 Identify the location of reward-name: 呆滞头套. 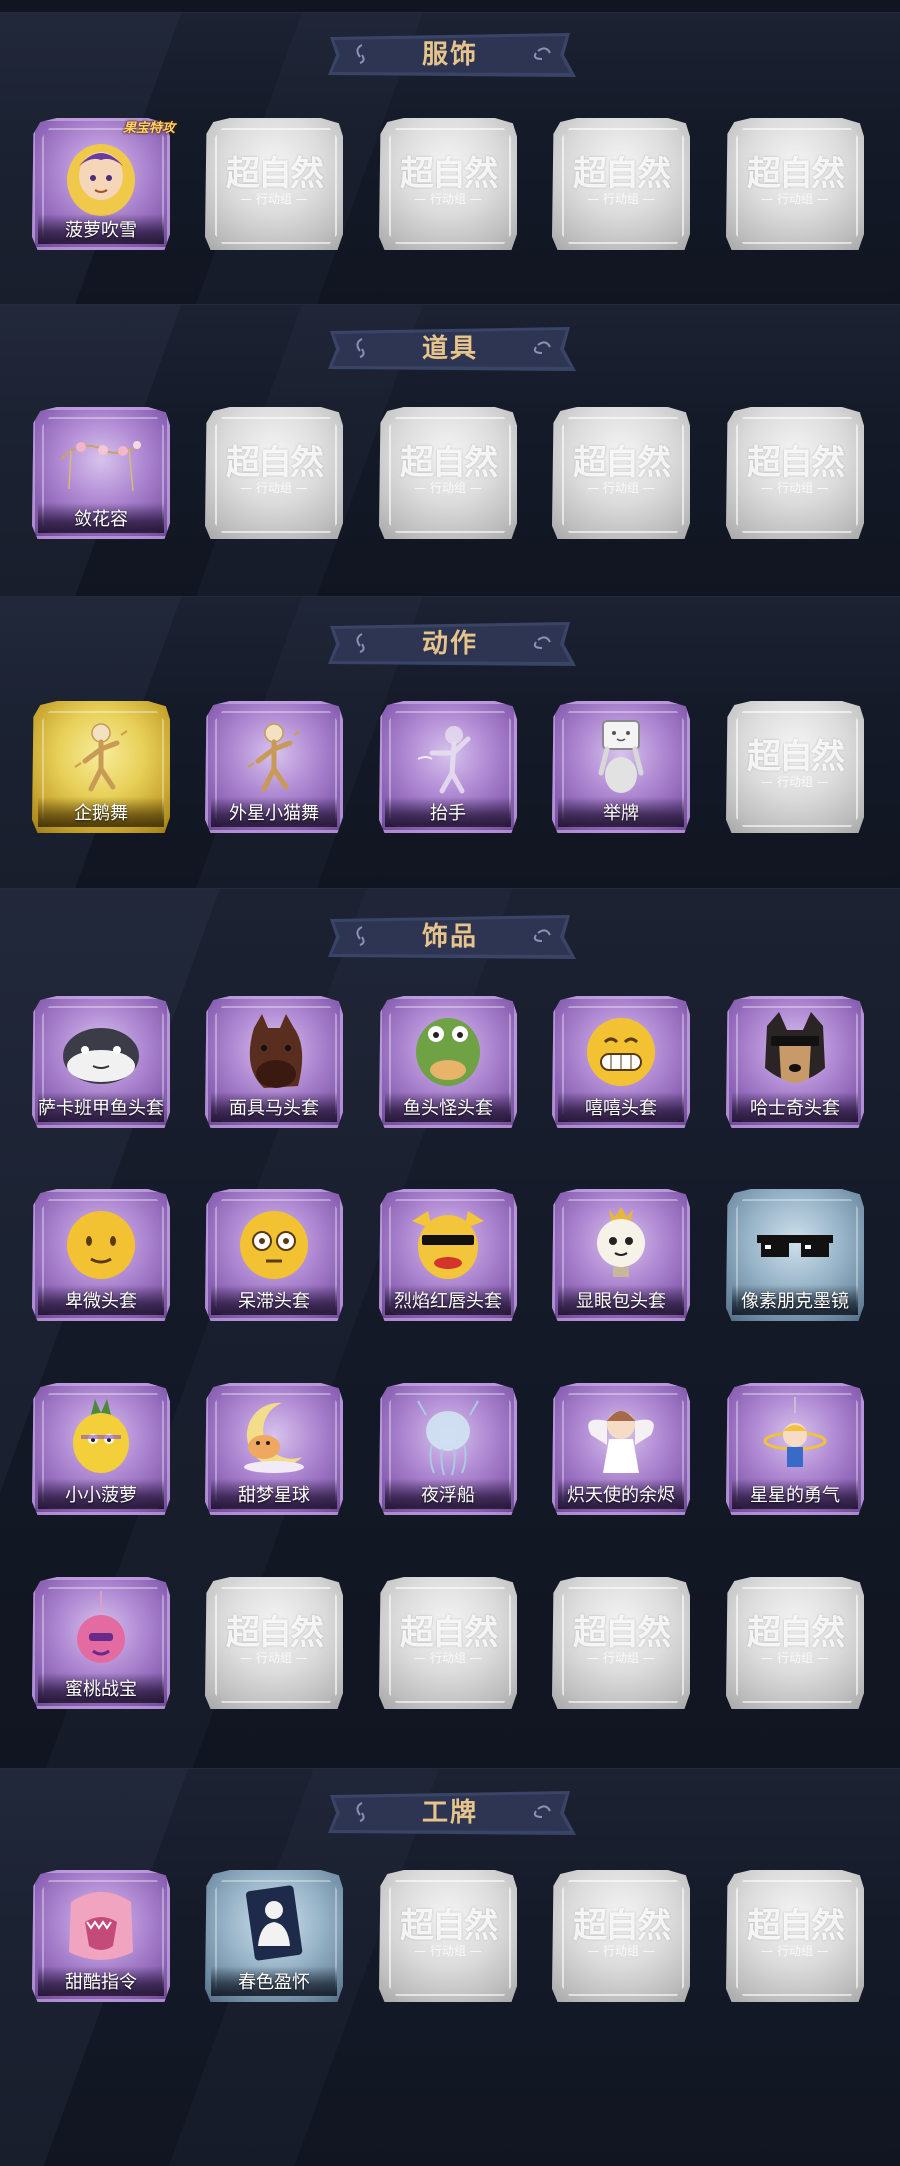
(274, 1301).